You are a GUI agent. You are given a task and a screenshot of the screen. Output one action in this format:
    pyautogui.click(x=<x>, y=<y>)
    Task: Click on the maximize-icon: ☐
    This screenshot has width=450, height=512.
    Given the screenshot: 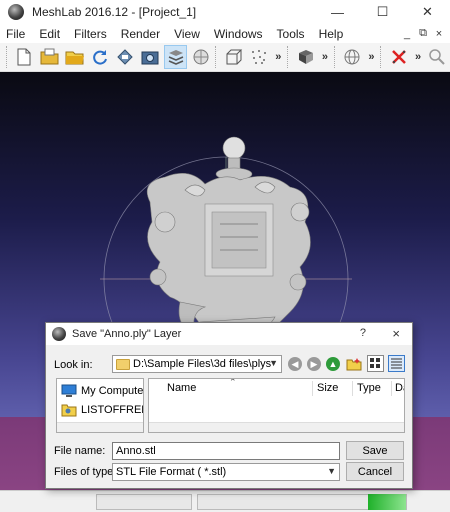 What is the action you would take?
    pyautogui.click(x=382, y=12)
    